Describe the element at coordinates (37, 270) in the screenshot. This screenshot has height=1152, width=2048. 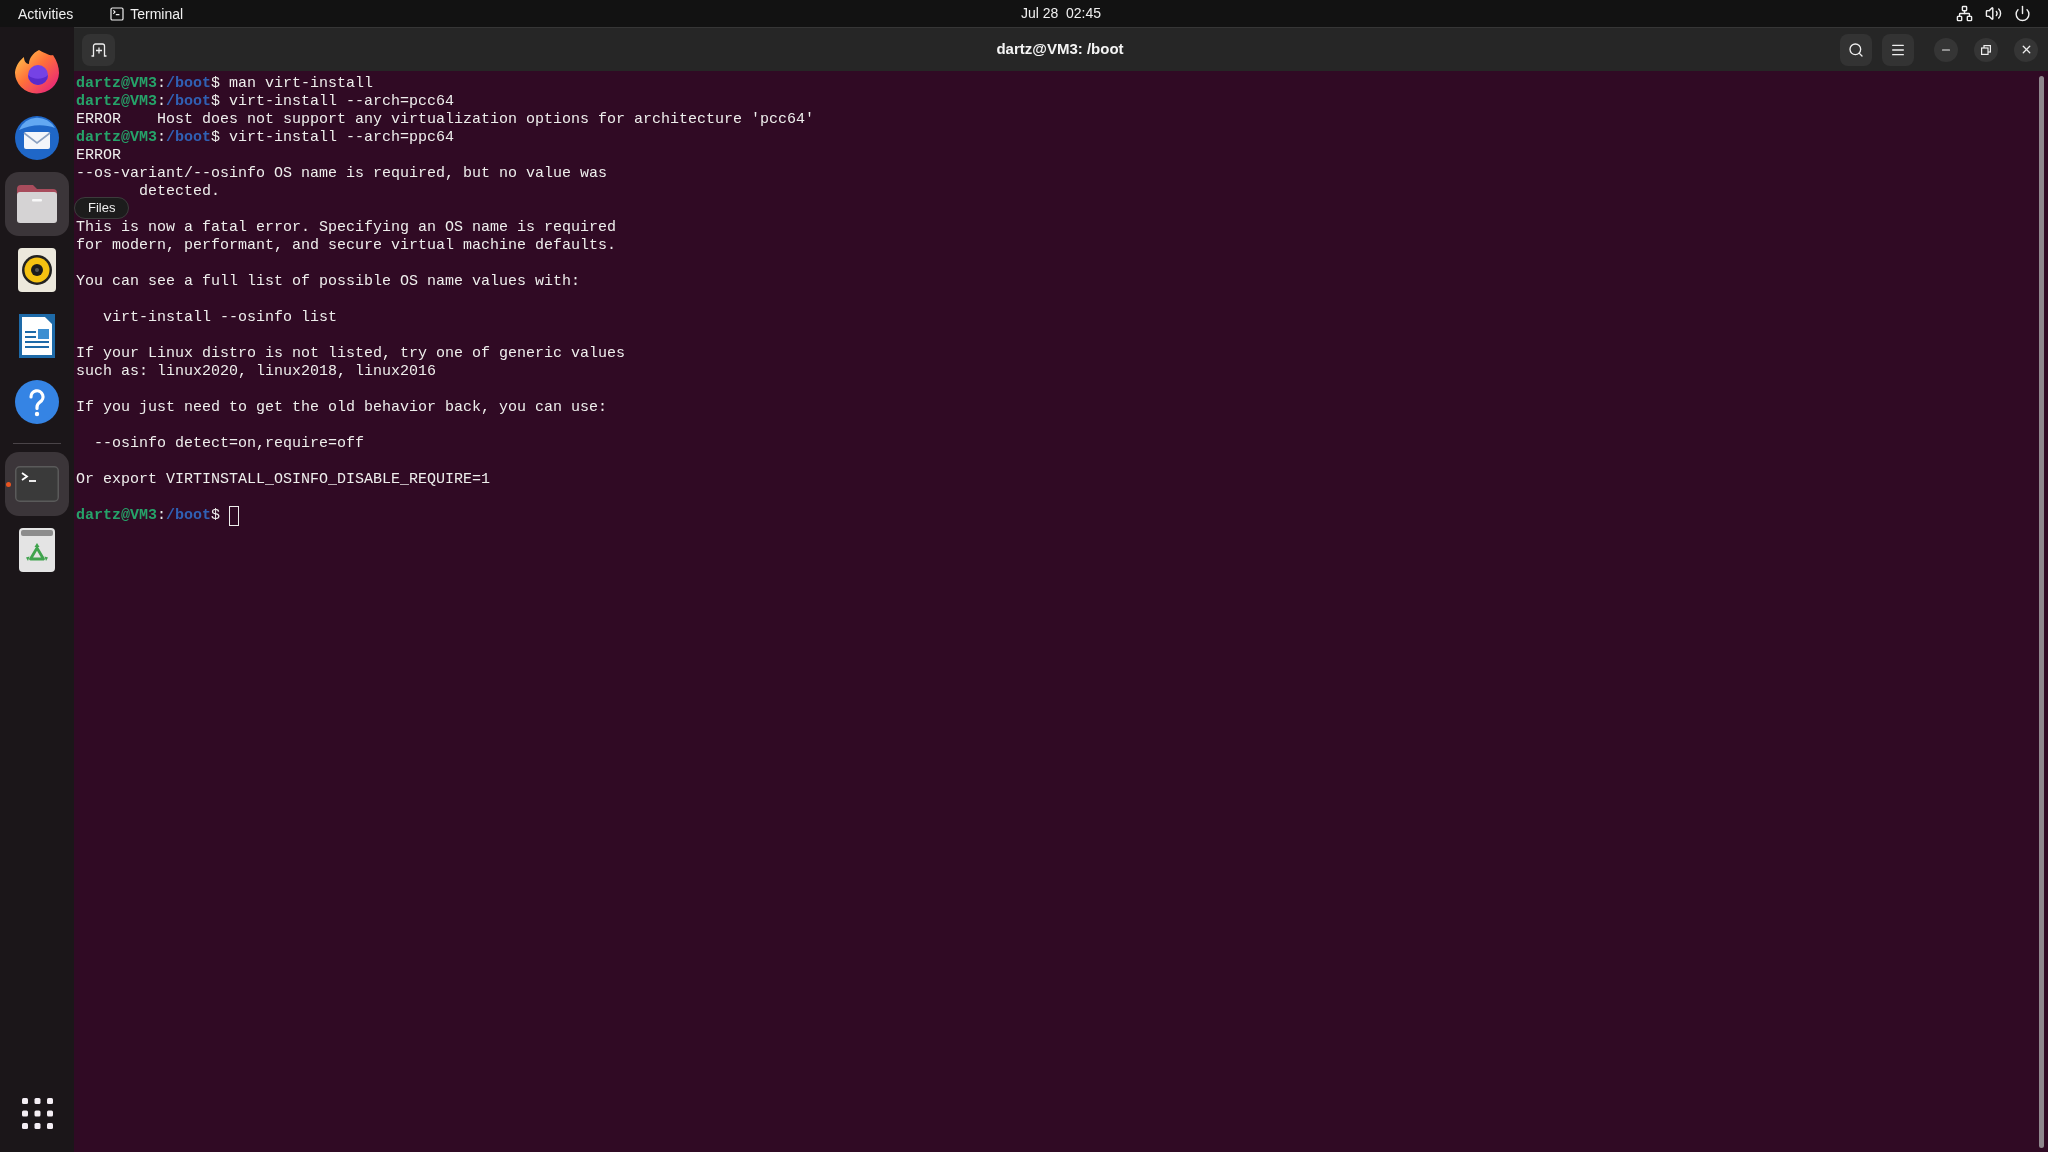
I see `speaker-icon` at that location.